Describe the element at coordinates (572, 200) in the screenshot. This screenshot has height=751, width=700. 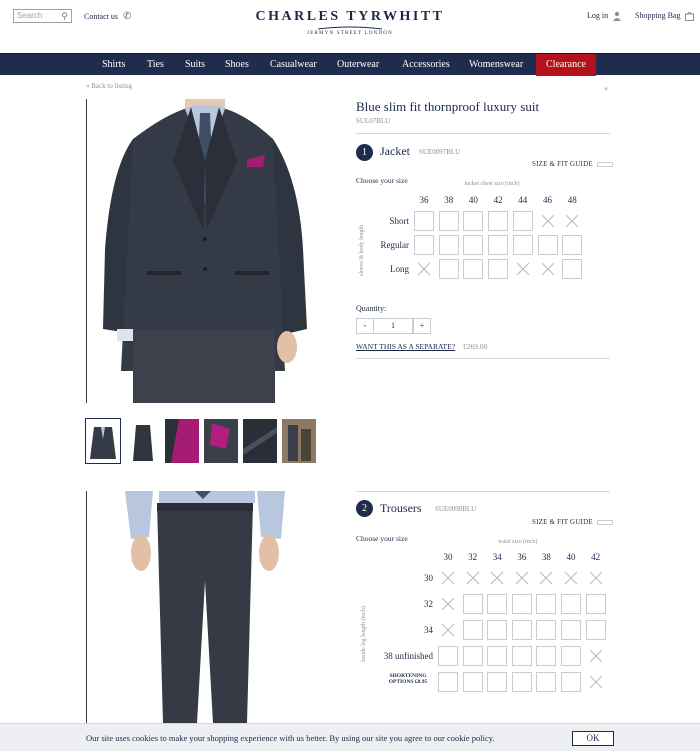
I see `jacket-col-header: 48` at that location.